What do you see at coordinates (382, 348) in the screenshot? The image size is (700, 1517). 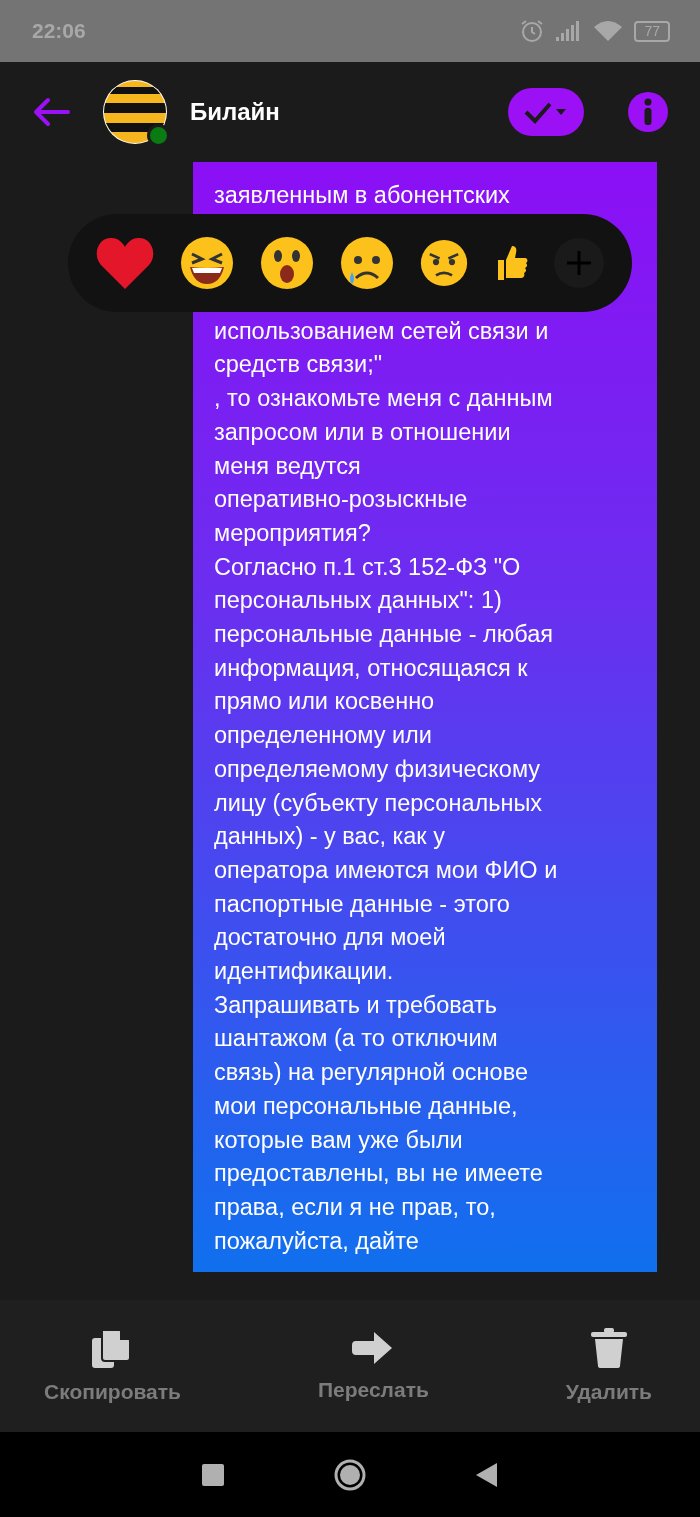 I see `message-text: использованием сетей связи и средств связи;"` at bounding box center [382, 348].